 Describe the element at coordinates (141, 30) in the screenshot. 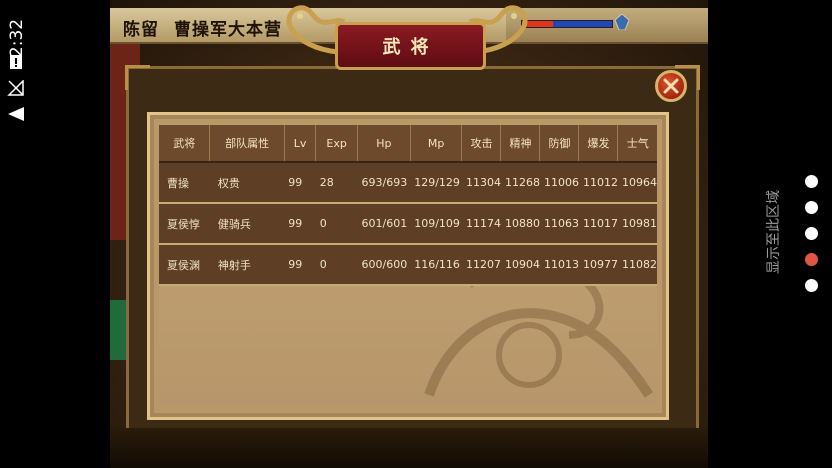

I see `city-name: 陈留` at that location.